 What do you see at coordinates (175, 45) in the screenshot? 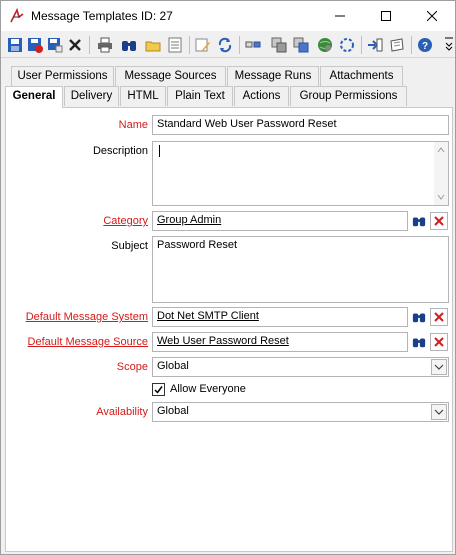
I see `list-icon` at bounding box center [175, 45].